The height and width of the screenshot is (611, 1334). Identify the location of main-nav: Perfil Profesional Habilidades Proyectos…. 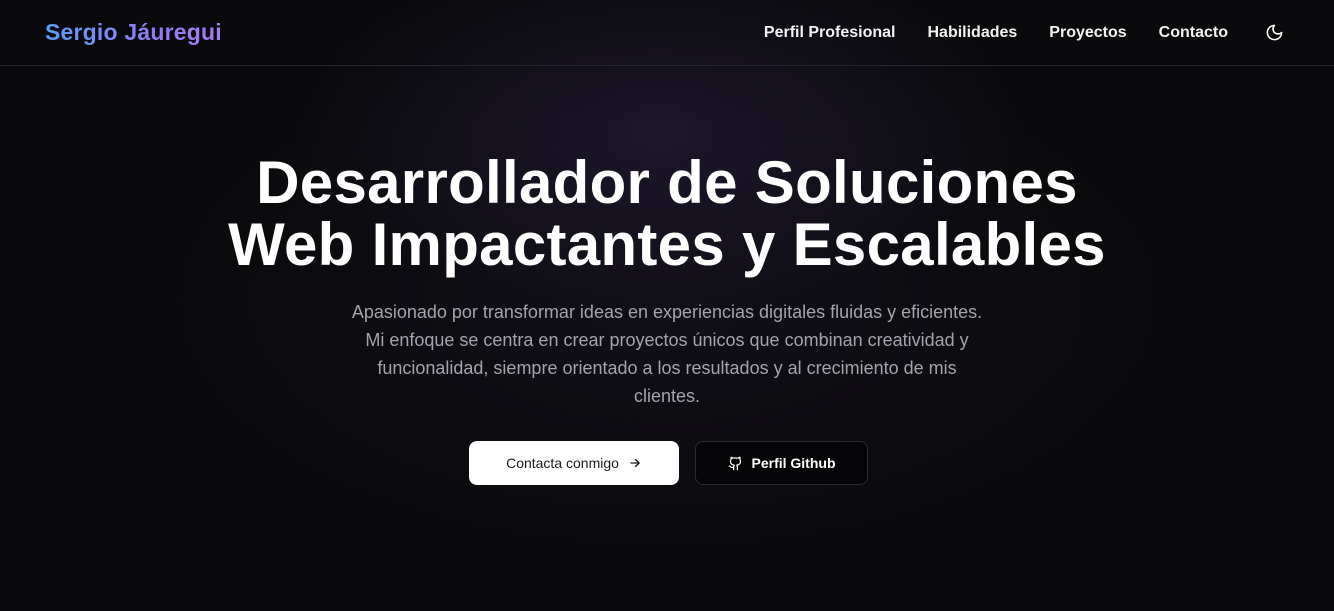
(1011, 33).